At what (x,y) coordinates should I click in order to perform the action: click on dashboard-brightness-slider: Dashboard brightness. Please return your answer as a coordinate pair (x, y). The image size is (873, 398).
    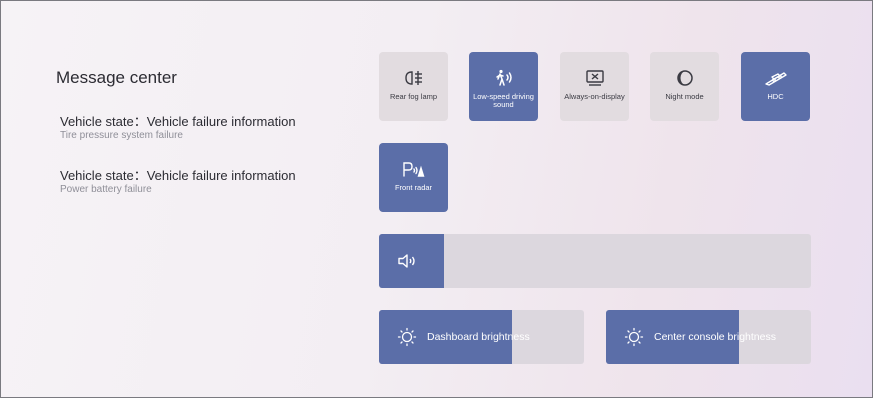
    Looking at the image, I should click on (481, 337).